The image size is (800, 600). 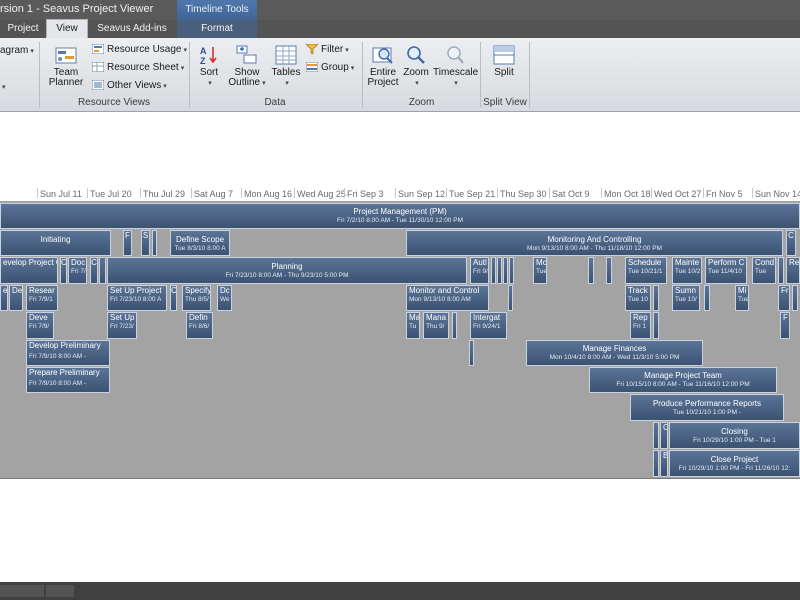 I want to click on task-bar: Schedule Tue 10/21/1, so click(x=646, y=270).